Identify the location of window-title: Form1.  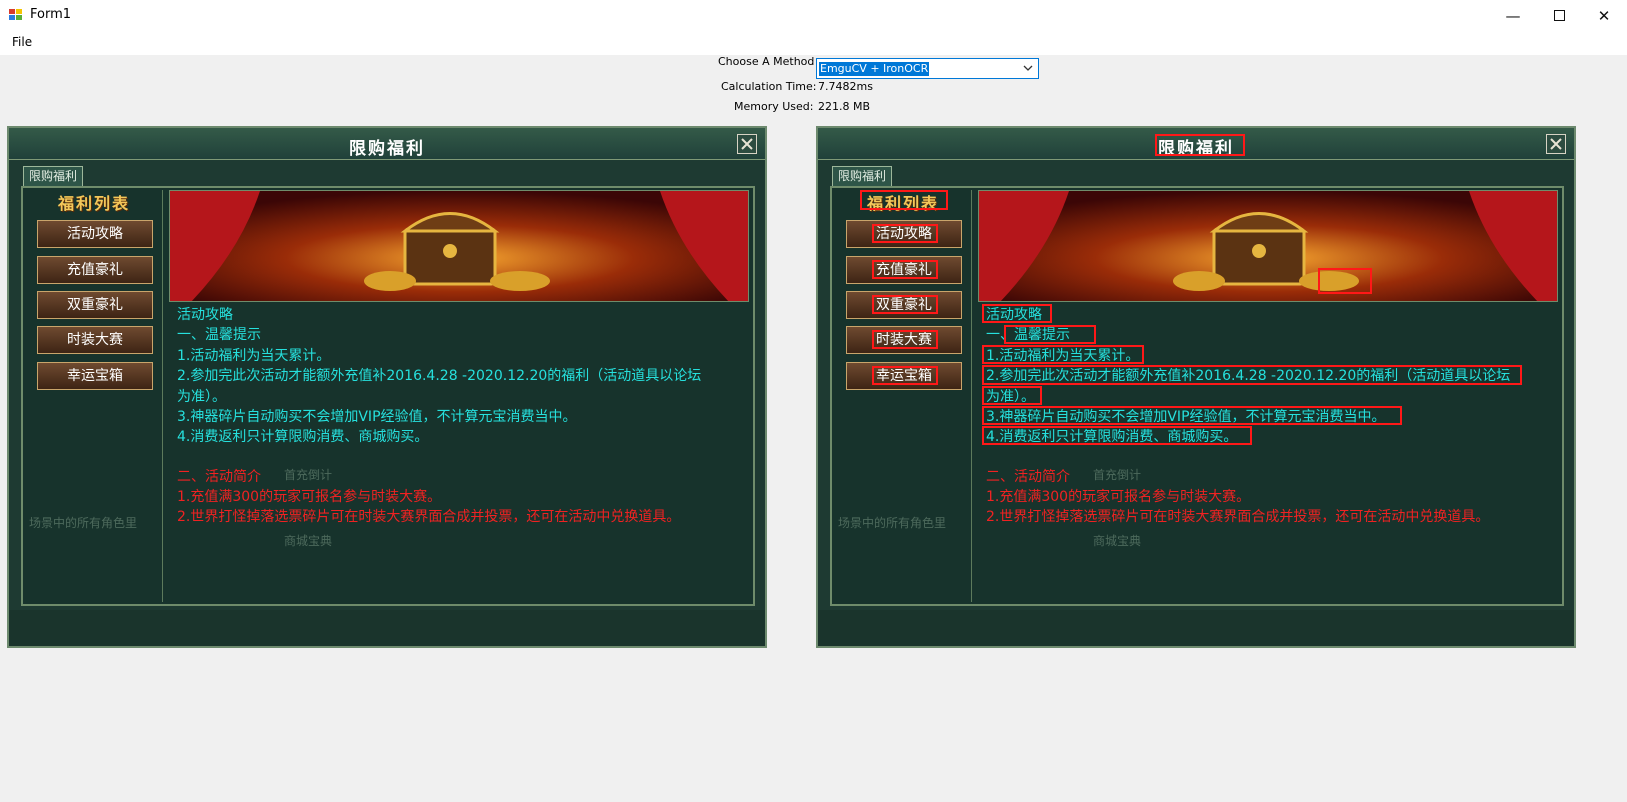
(51, 14).